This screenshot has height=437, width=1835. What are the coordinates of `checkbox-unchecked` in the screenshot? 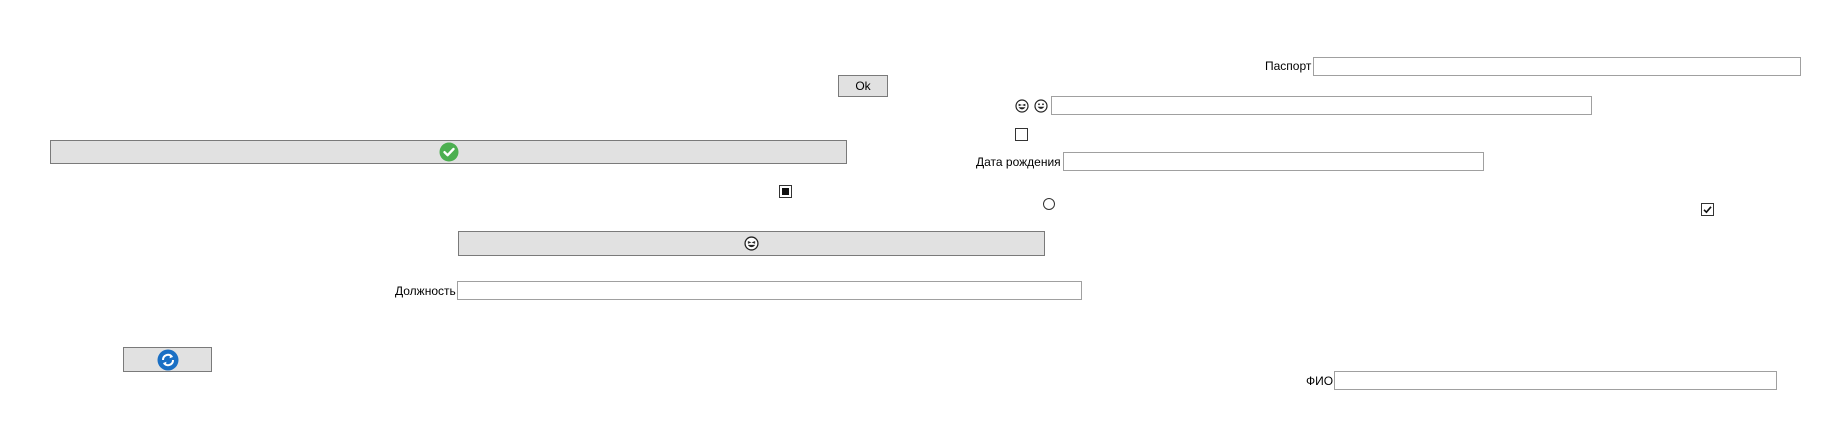 It's located at (1021, 134).